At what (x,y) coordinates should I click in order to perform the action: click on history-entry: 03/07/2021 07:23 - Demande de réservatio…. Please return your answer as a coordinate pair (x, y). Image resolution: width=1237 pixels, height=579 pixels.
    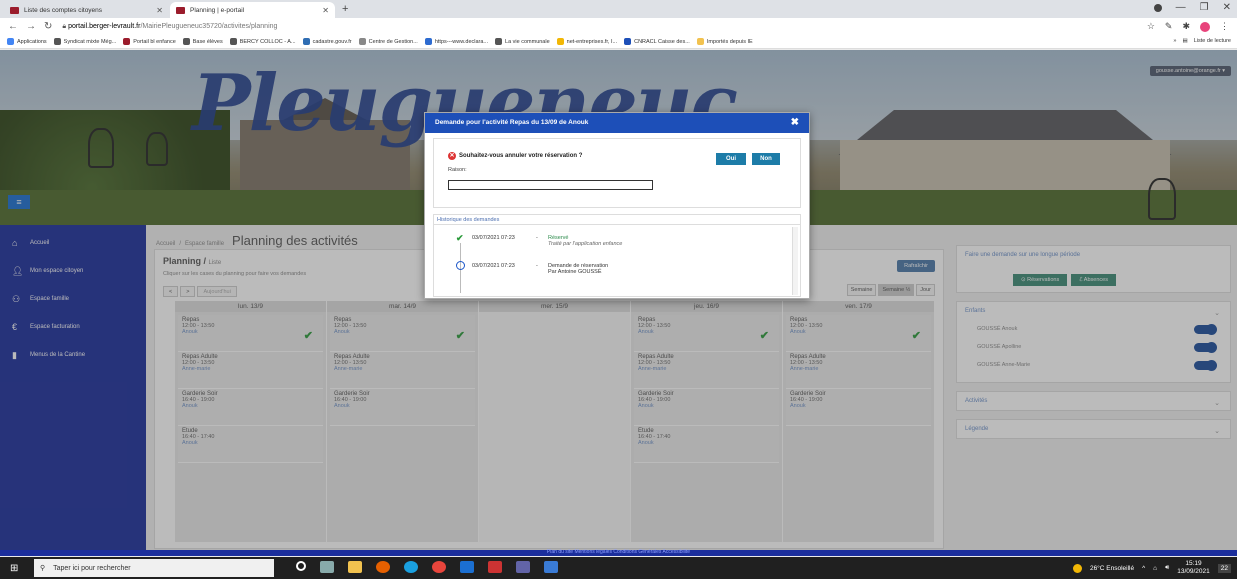
    Looking at the image, I should click on (540, 269).